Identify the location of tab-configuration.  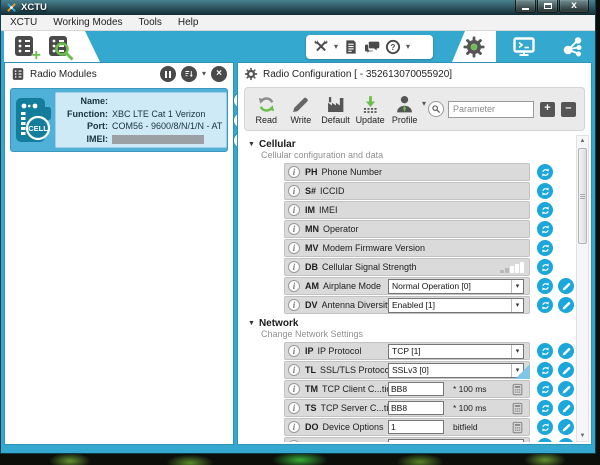
(474, 46).